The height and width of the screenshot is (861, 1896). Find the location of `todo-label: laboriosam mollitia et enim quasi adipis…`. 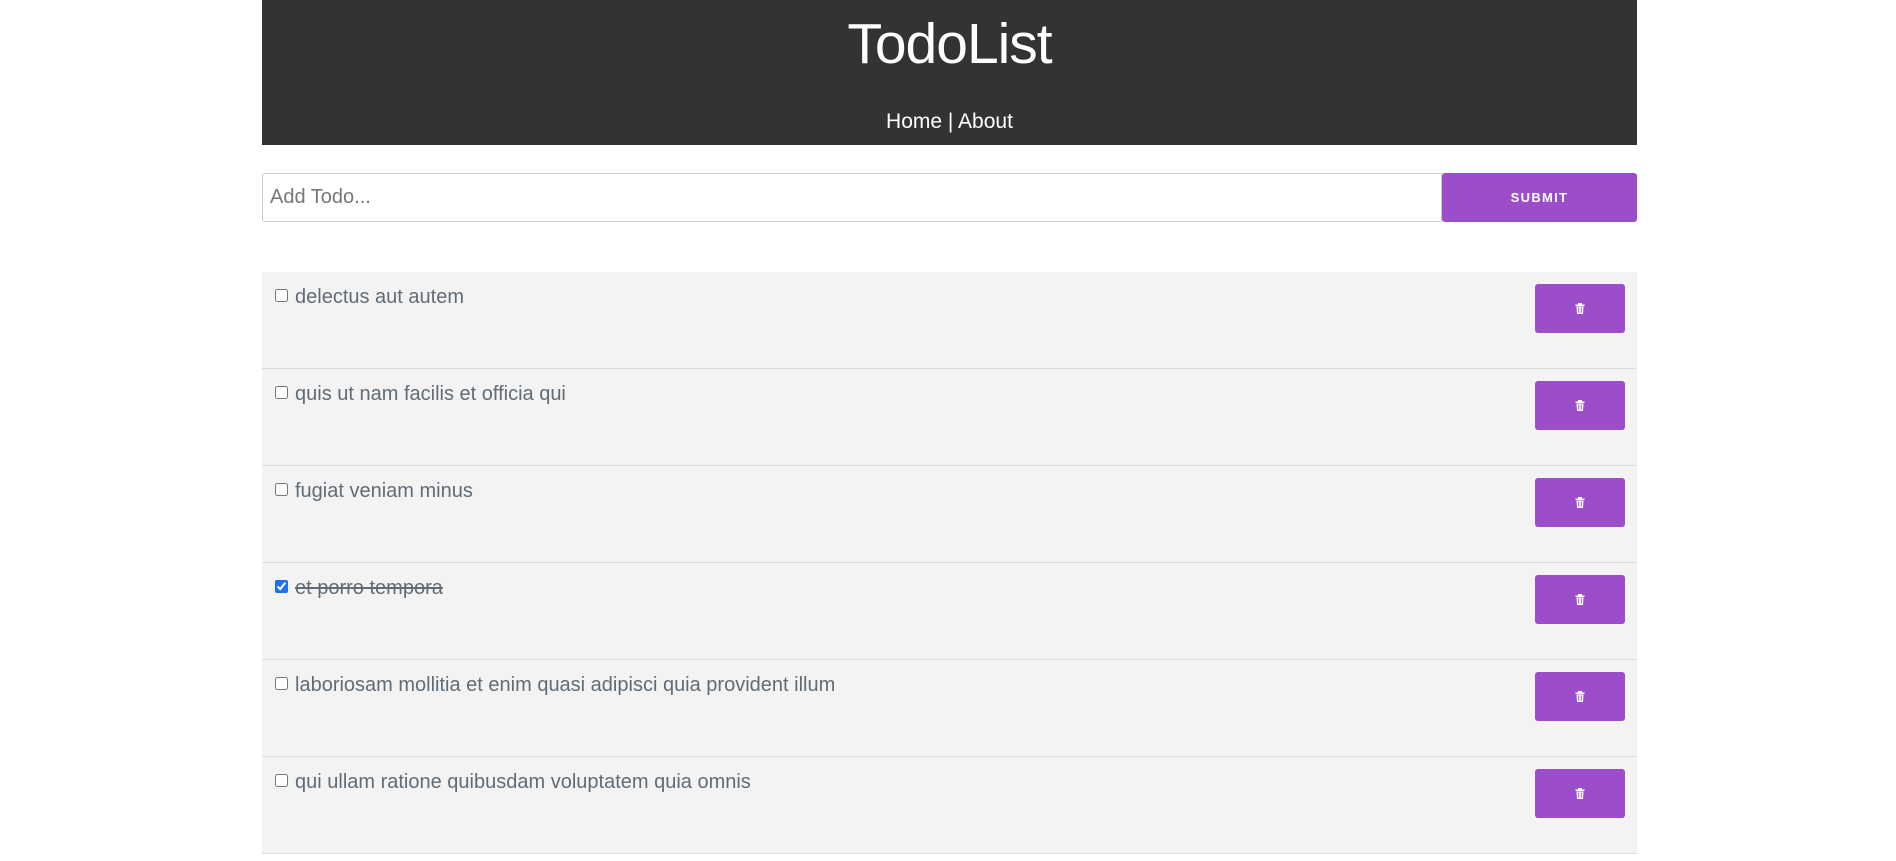

todo-label: laboriosam mollitia et enim quasi adipis… is located at coordinates (555, 685).